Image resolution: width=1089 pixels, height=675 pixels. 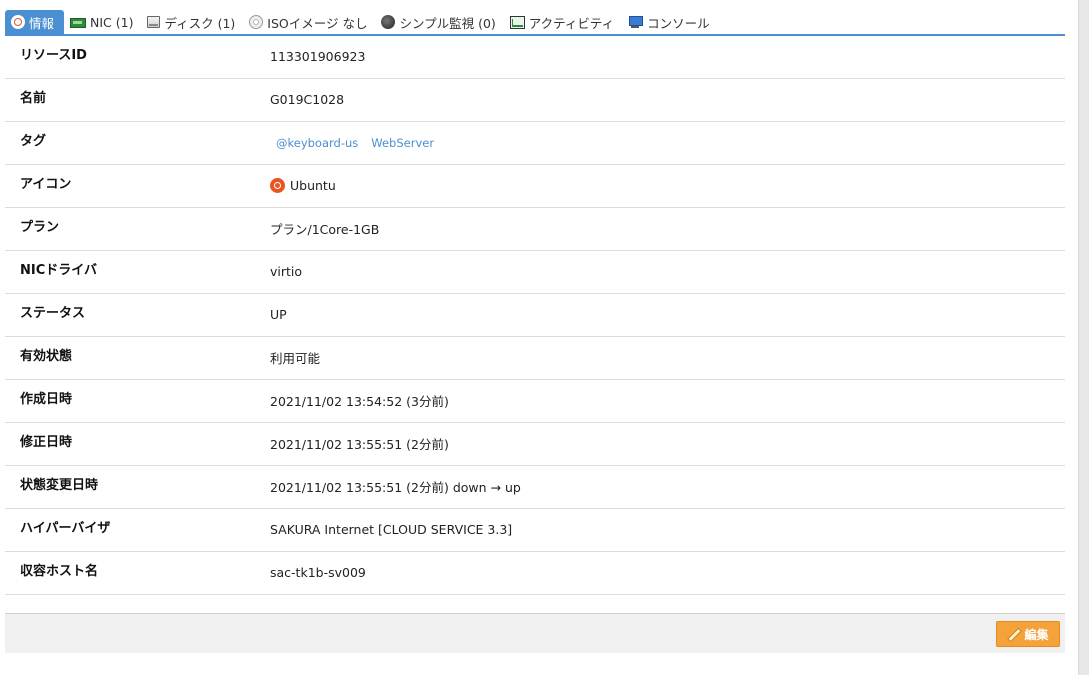 I want to click on tag-link: @keyboard-us, so click(x=317, y=143).